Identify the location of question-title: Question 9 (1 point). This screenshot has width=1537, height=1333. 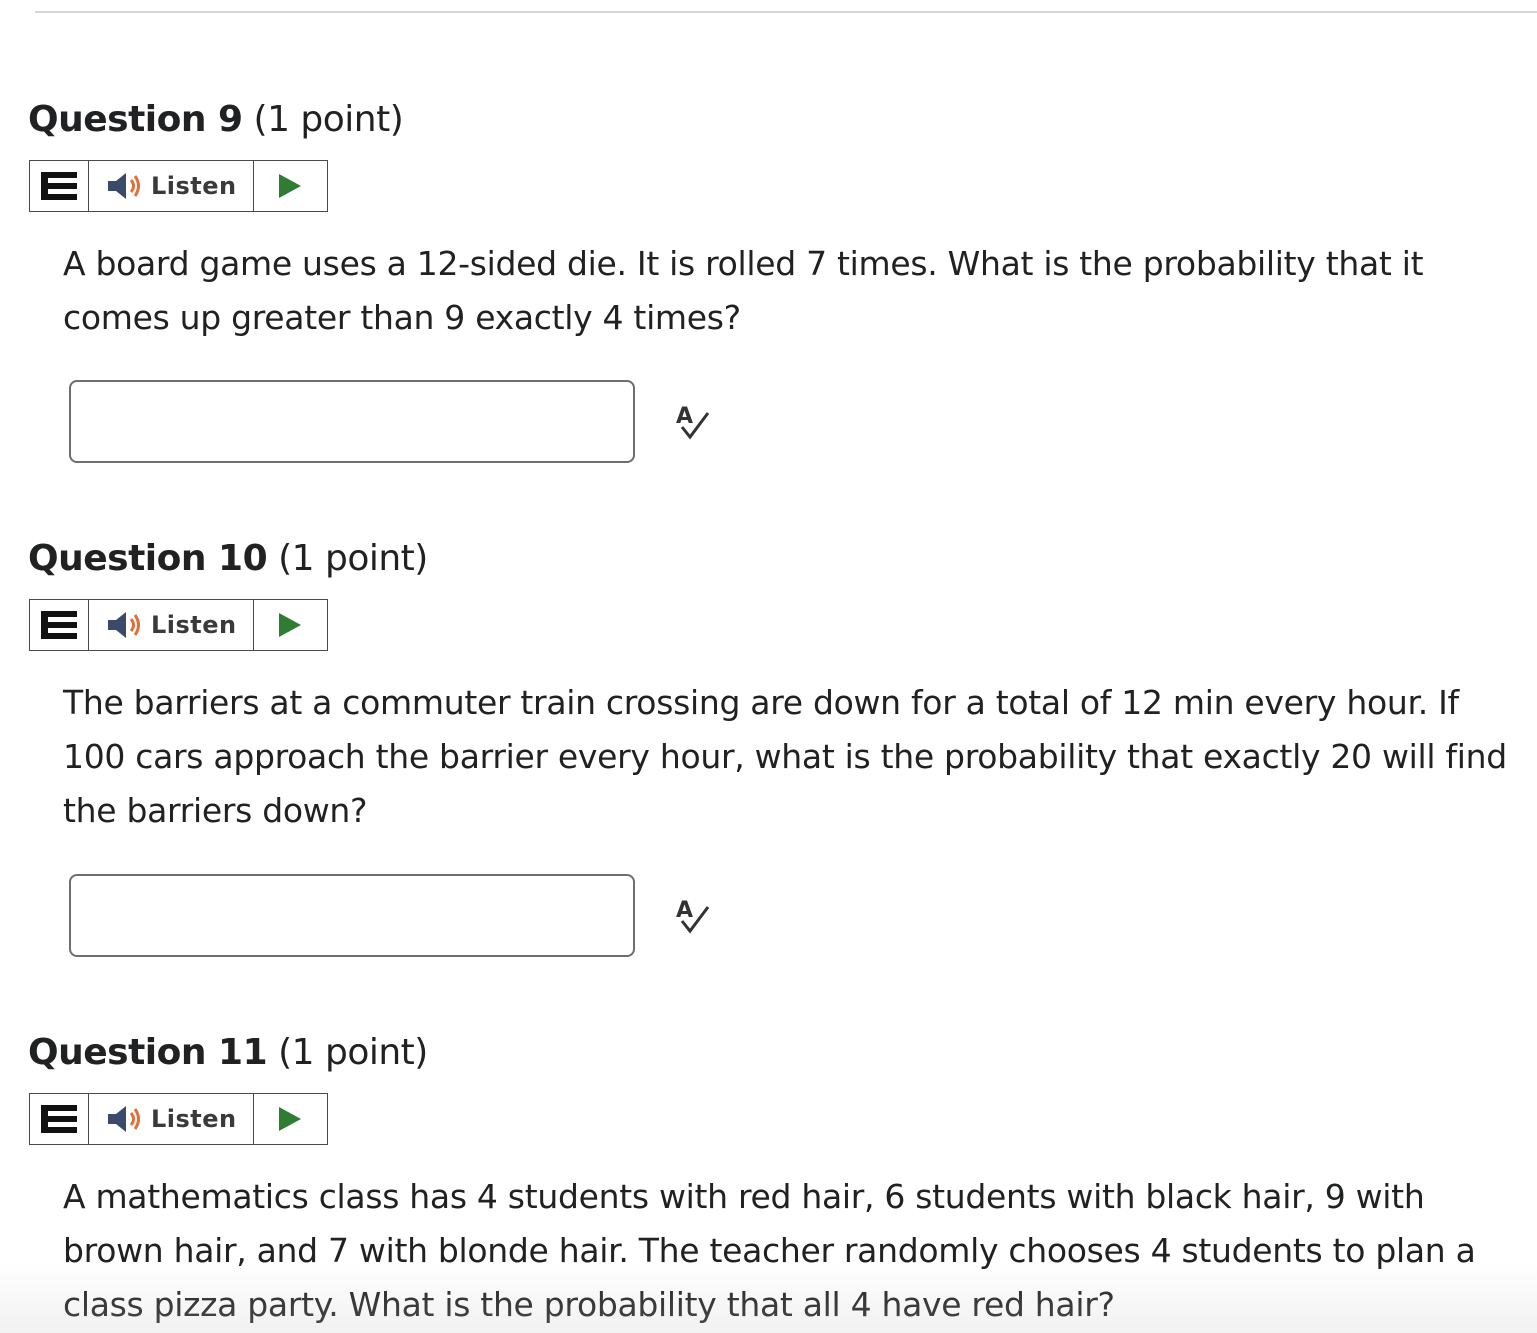
(216, 120).